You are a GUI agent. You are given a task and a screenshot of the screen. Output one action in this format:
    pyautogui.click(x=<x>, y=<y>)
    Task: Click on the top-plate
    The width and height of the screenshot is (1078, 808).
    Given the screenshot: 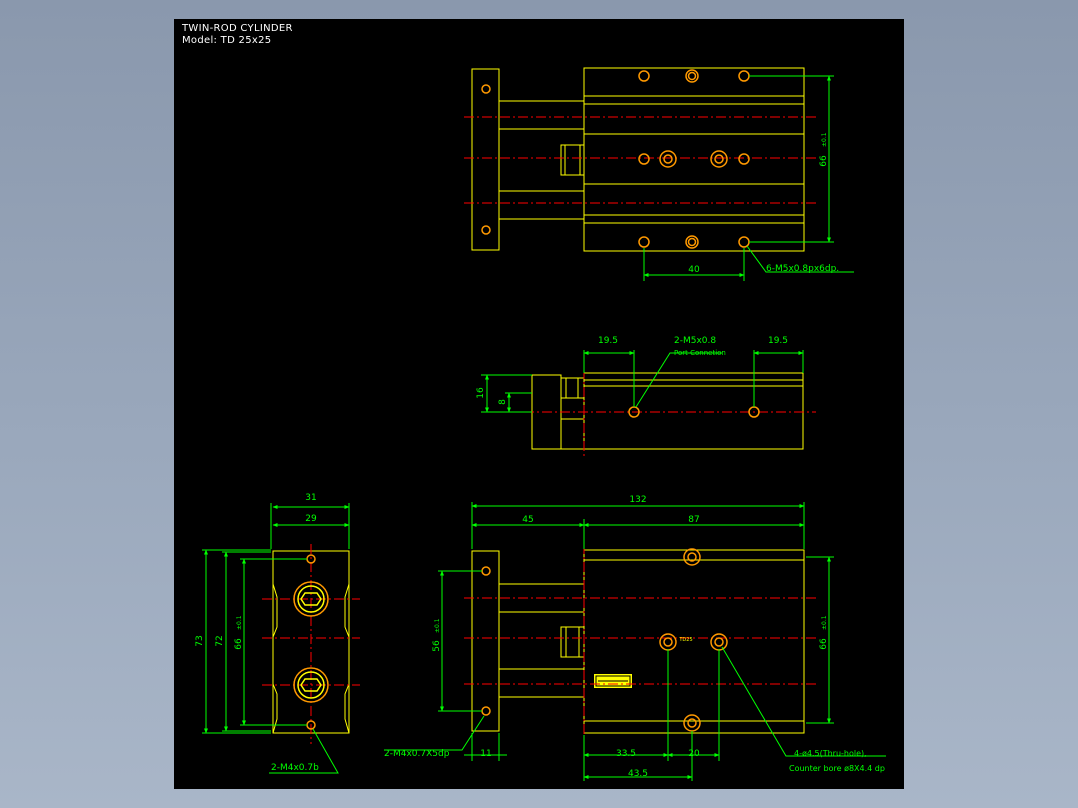 What is the action you would take?
    pyautogui.click(x=485, y=159)
    